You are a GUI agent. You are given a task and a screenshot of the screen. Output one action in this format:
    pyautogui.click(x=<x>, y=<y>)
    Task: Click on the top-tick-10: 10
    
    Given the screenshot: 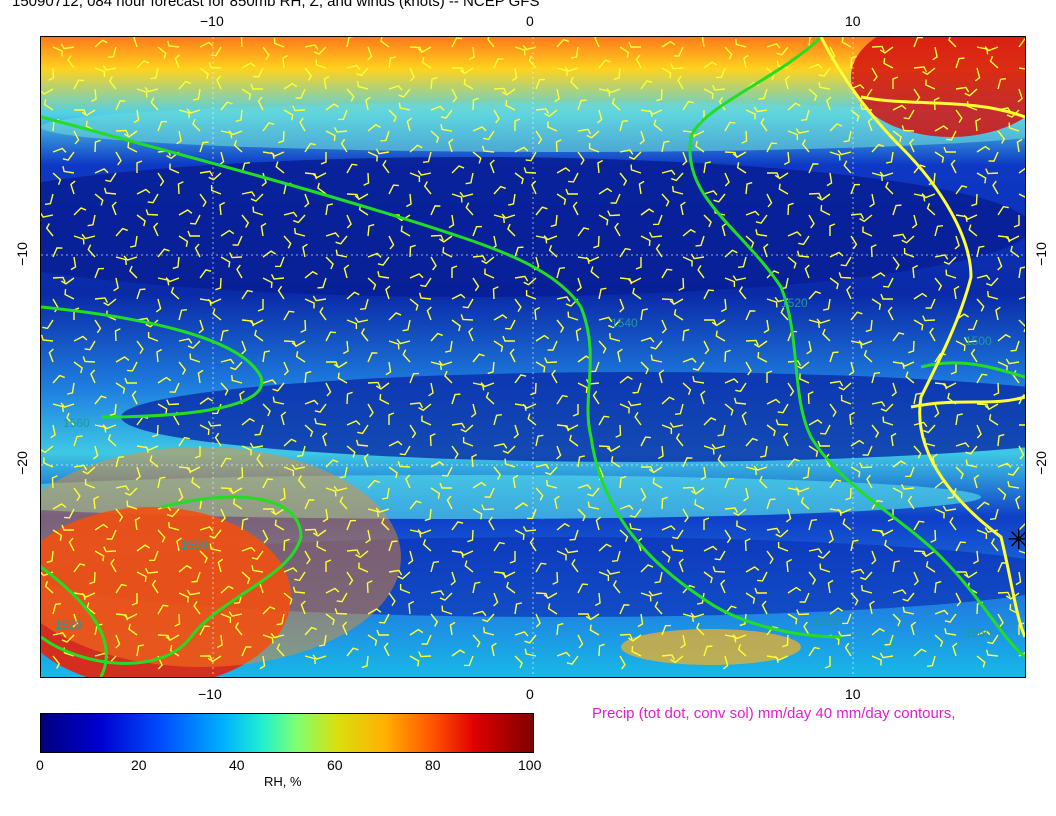 What is the action you would take?
    pyautogui.click(x=853, y=21)
    